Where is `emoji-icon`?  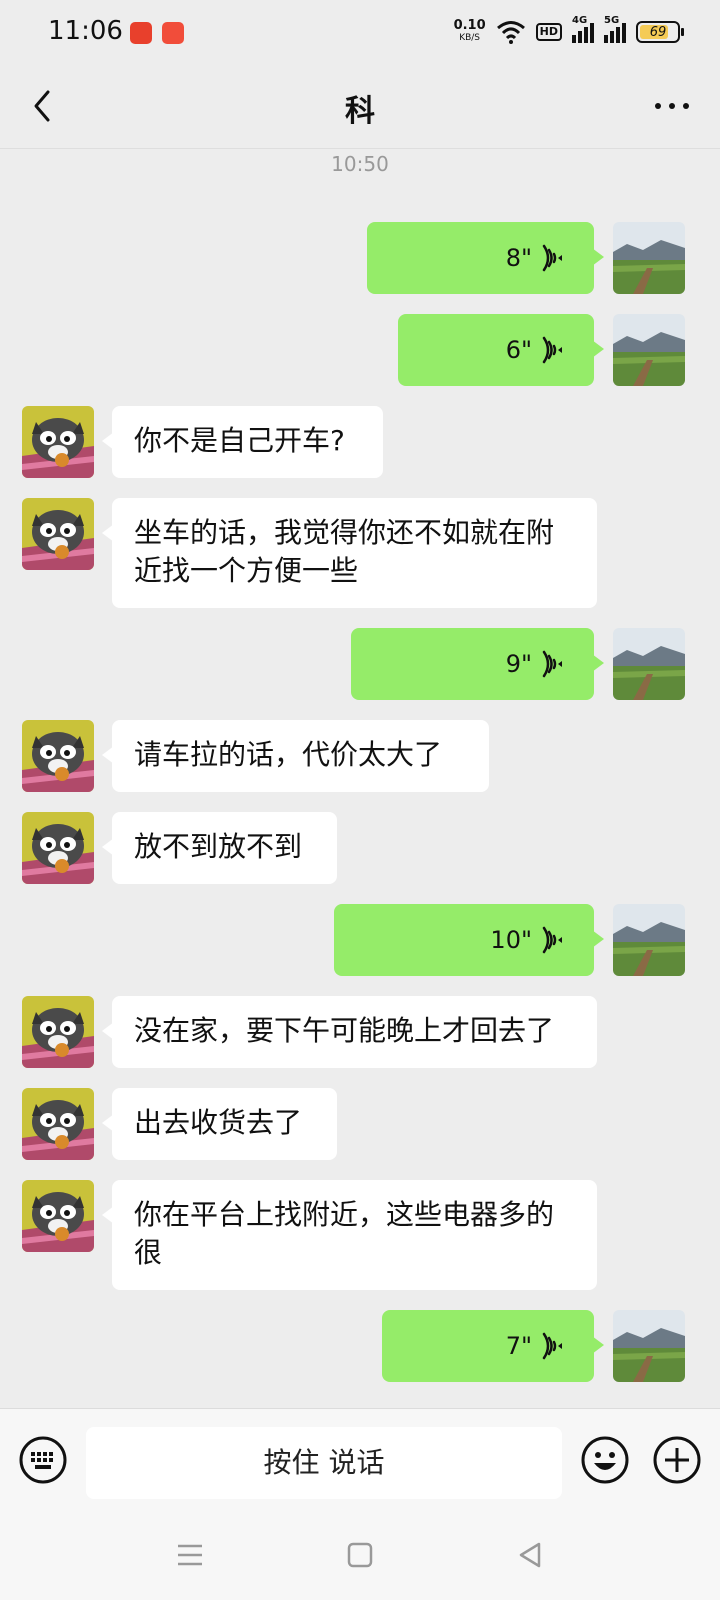
emoji-icon is located at coordinates (605, 1460).